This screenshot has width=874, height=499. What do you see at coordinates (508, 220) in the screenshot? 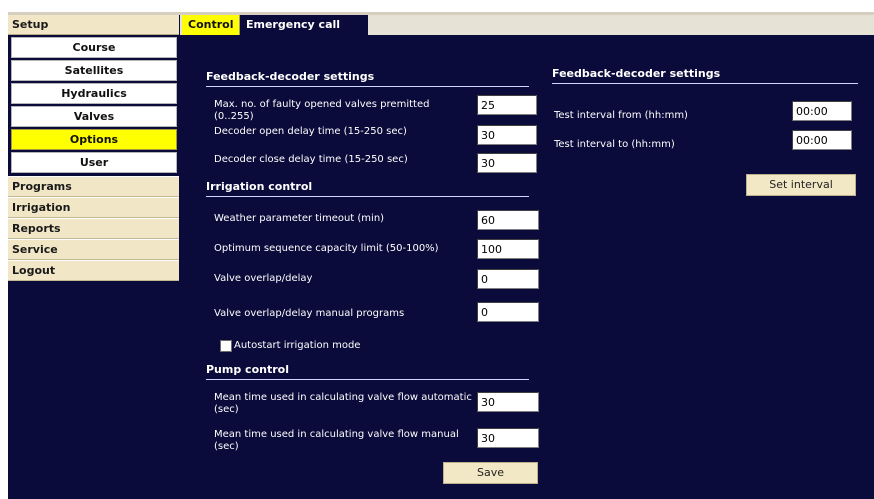
I see `weather-timeout-input` at bounding box center [508, 220].